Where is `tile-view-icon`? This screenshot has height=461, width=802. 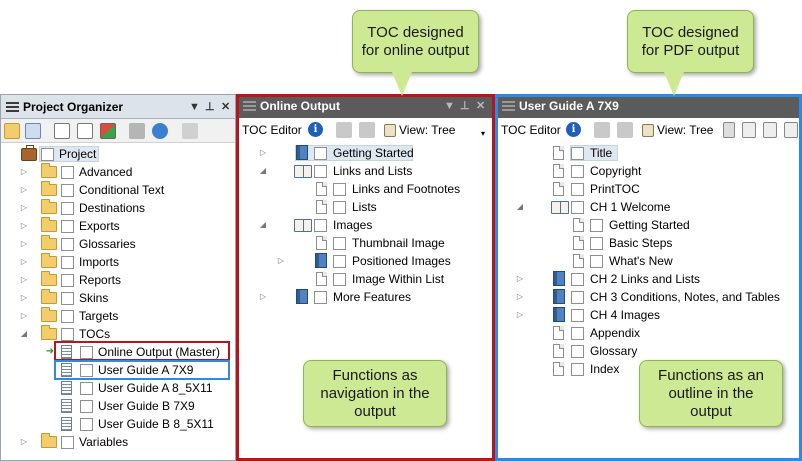
tile-view-icon is located at coordinates (108, 131).